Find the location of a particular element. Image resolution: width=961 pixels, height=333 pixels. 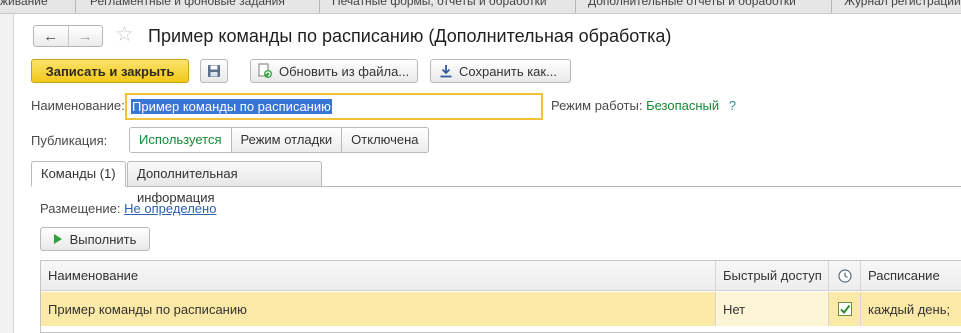

window-tab: Журнал регистрации is located at coordinates (899, 6).